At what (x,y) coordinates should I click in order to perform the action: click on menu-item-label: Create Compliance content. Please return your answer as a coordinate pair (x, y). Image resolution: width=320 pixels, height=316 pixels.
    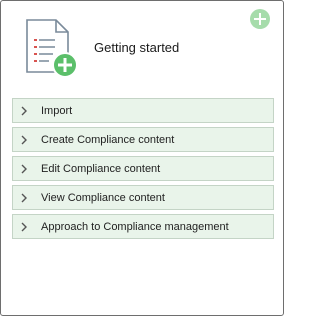
    Looking at the image, I should click on (108, 140).